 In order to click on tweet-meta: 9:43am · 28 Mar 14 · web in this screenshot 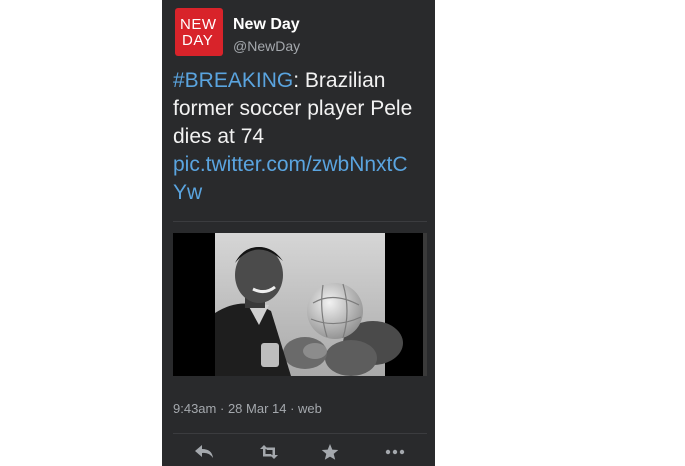, I will do `click(247, 408)`.